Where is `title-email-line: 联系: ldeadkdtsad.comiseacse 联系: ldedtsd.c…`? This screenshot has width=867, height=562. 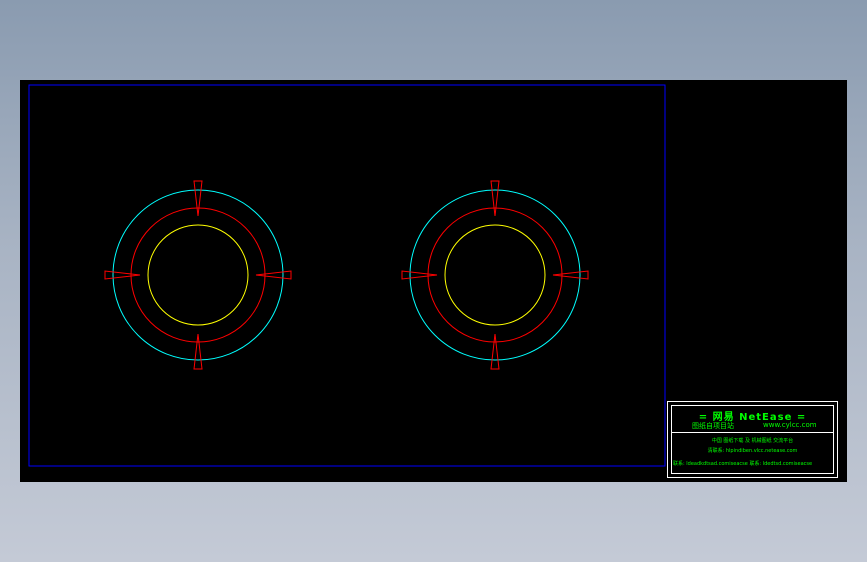
title-email-line: 联系: ldeadkdtsad.comiseacse 联系: ldedtsd.c… is located at coordinates (743, 464).